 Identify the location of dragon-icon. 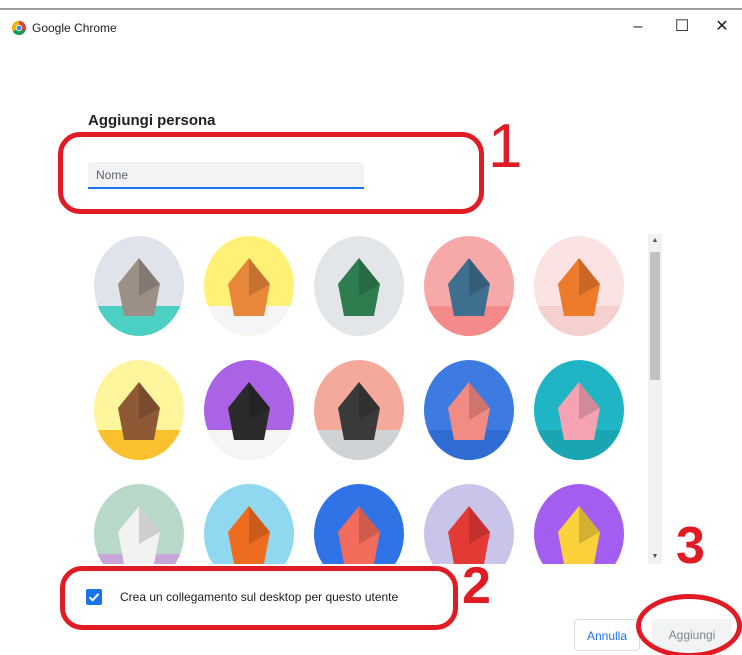
(359, 286).